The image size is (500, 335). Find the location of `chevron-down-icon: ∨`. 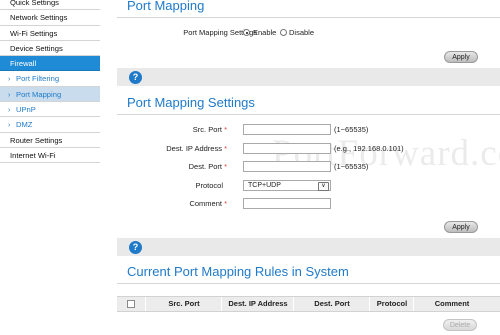

chevron-down-icon: ∨ is located at coordinates (323, 186).